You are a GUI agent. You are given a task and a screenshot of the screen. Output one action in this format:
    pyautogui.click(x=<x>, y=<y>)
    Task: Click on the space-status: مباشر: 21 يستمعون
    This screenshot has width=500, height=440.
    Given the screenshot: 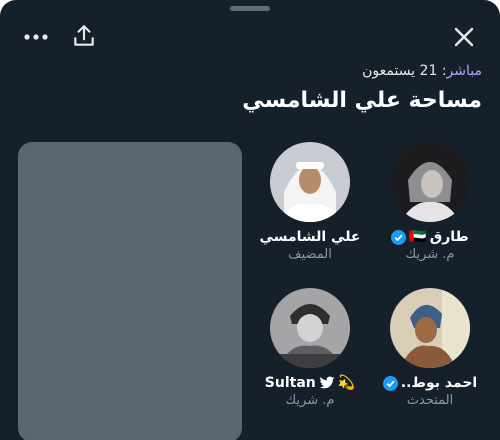 What is the action you would take?
    pyautogui.click(x=422, y=71)
    